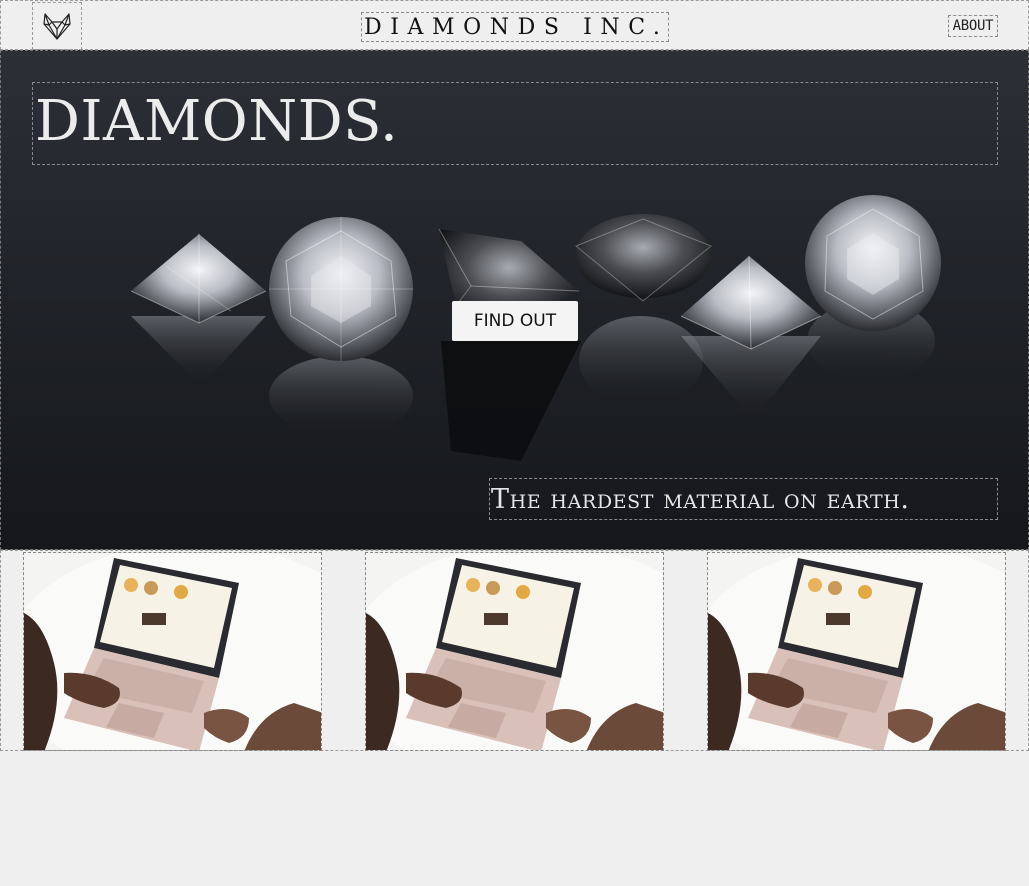  What do you see at coordinates (515, 123) in the screenshot?
I see `hero-title-box: DIAMONDS.` at bounding box center [515, 123].